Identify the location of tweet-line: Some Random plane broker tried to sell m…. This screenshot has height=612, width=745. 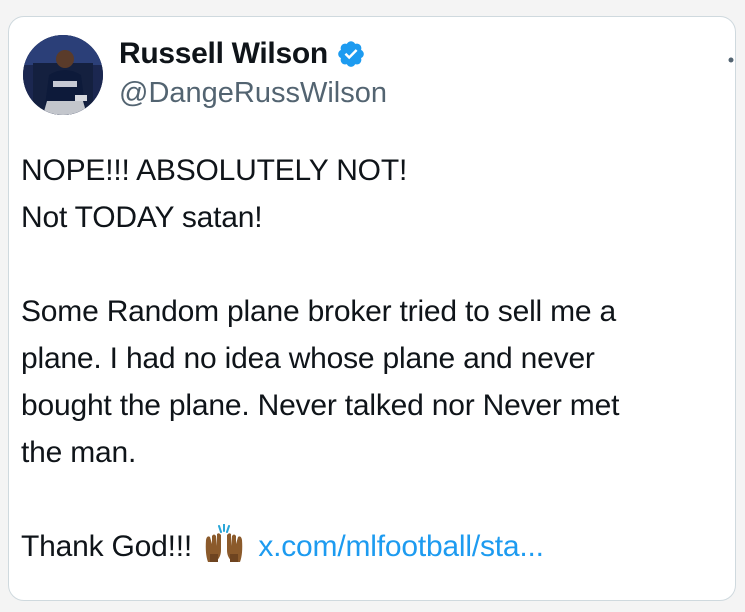
(319, 311).